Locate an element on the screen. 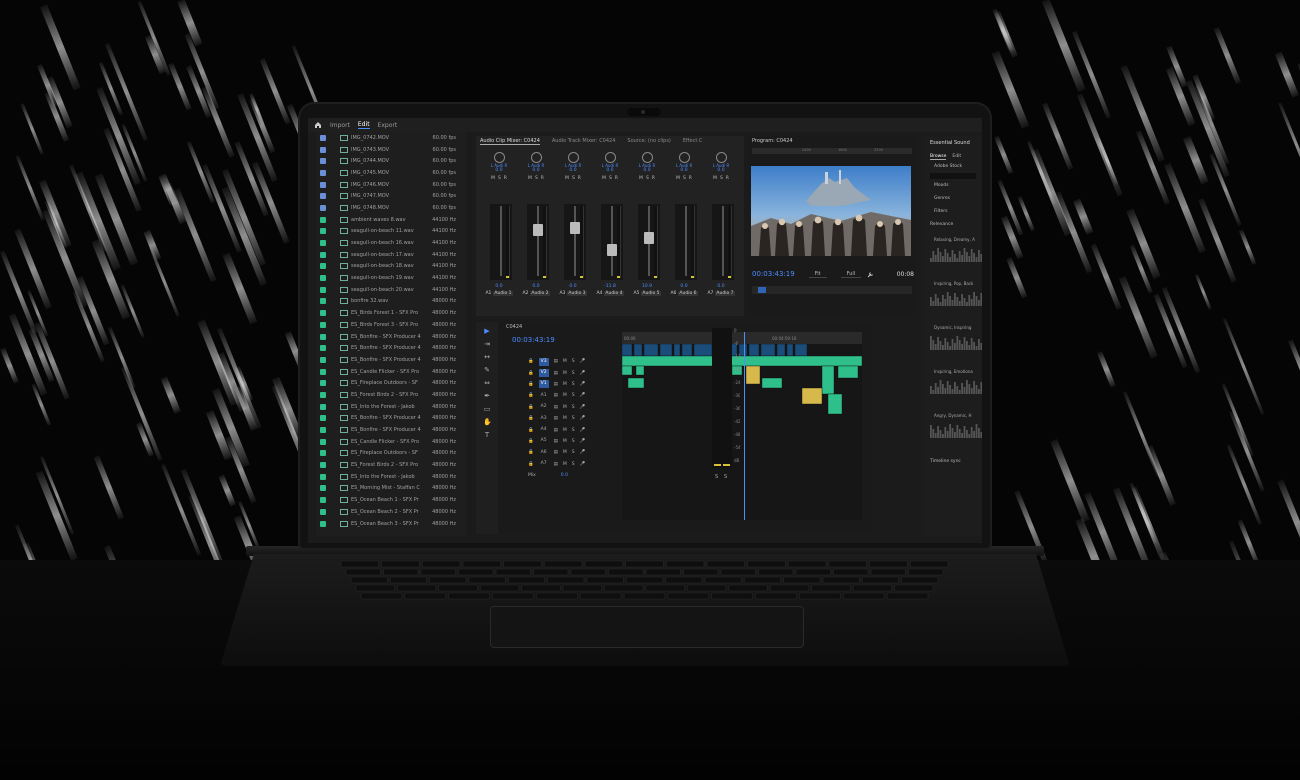 The width and height of the screenshot is (1300, 780). track-target: A2 is located at coordinates (544, 407).